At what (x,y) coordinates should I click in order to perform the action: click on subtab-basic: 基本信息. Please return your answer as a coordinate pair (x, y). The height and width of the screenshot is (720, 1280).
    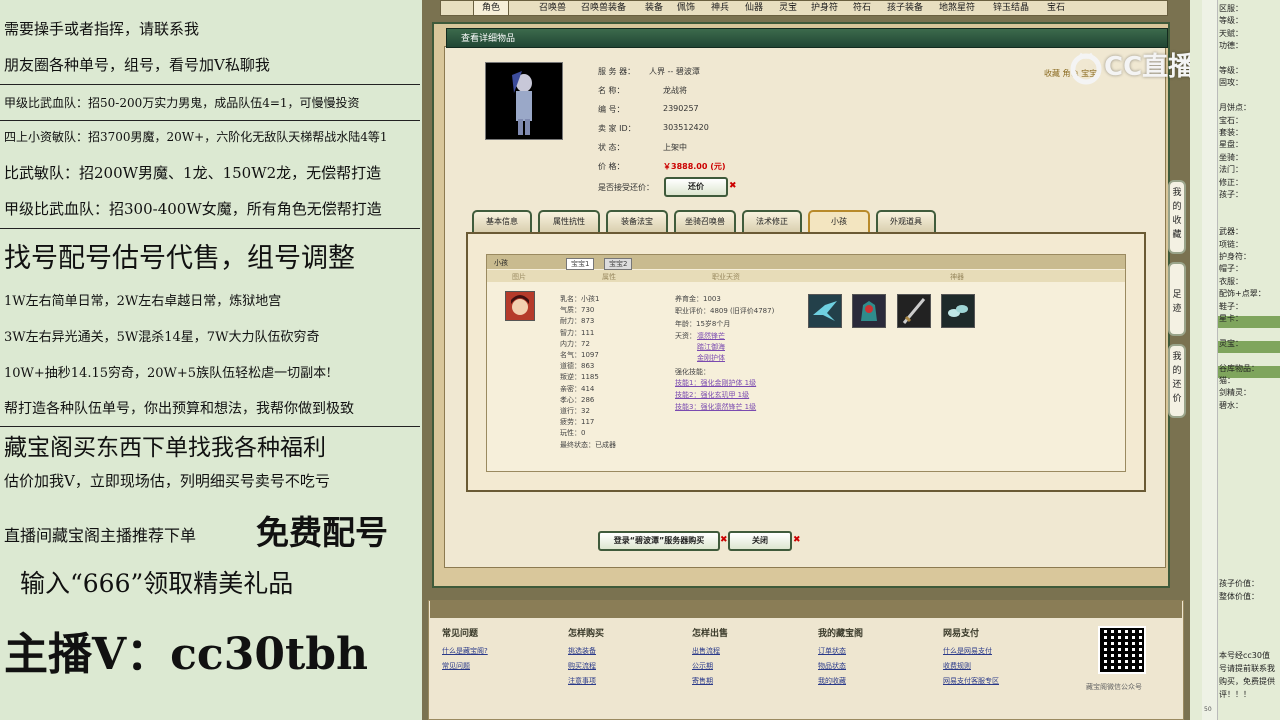
    Looking at the image, I should click on (502, 221).